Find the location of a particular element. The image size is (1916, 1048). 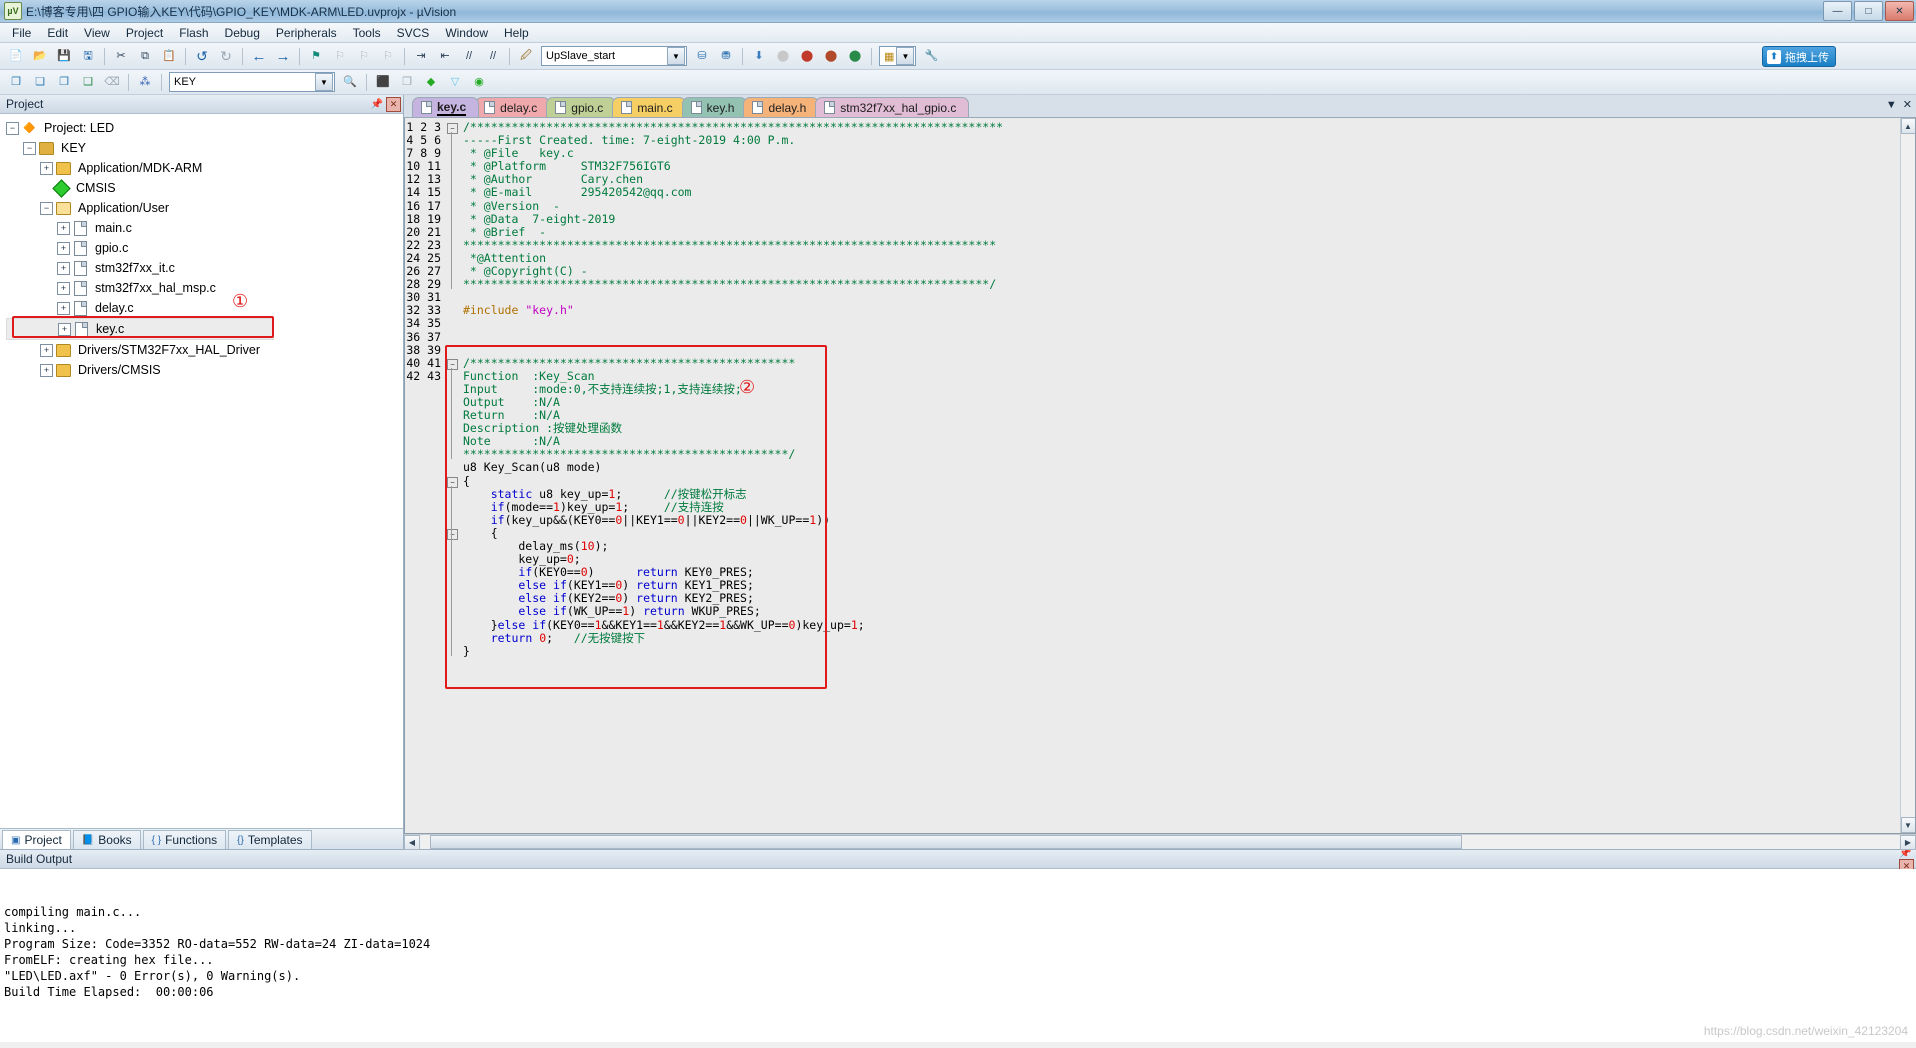

bookmark-prev-icon: ⚐ is located at coordinates (340, 56).